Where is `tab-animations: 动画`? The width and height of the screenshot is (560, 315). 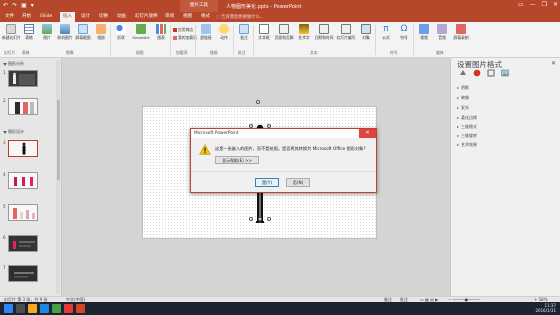 tab-animations: 动画 is located at coordinates (121, 17).